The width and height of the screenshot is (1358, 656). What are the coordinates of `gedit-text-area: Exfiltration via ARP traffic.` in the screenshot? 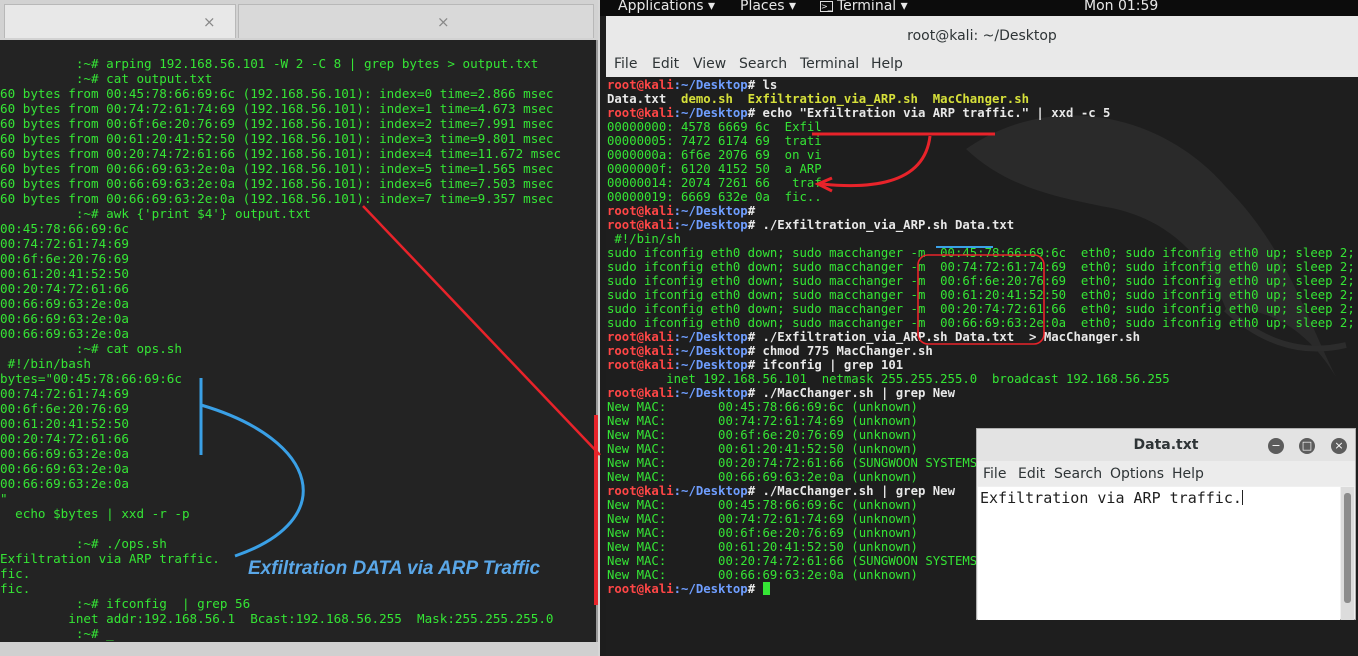 It's located at (1159, 553).